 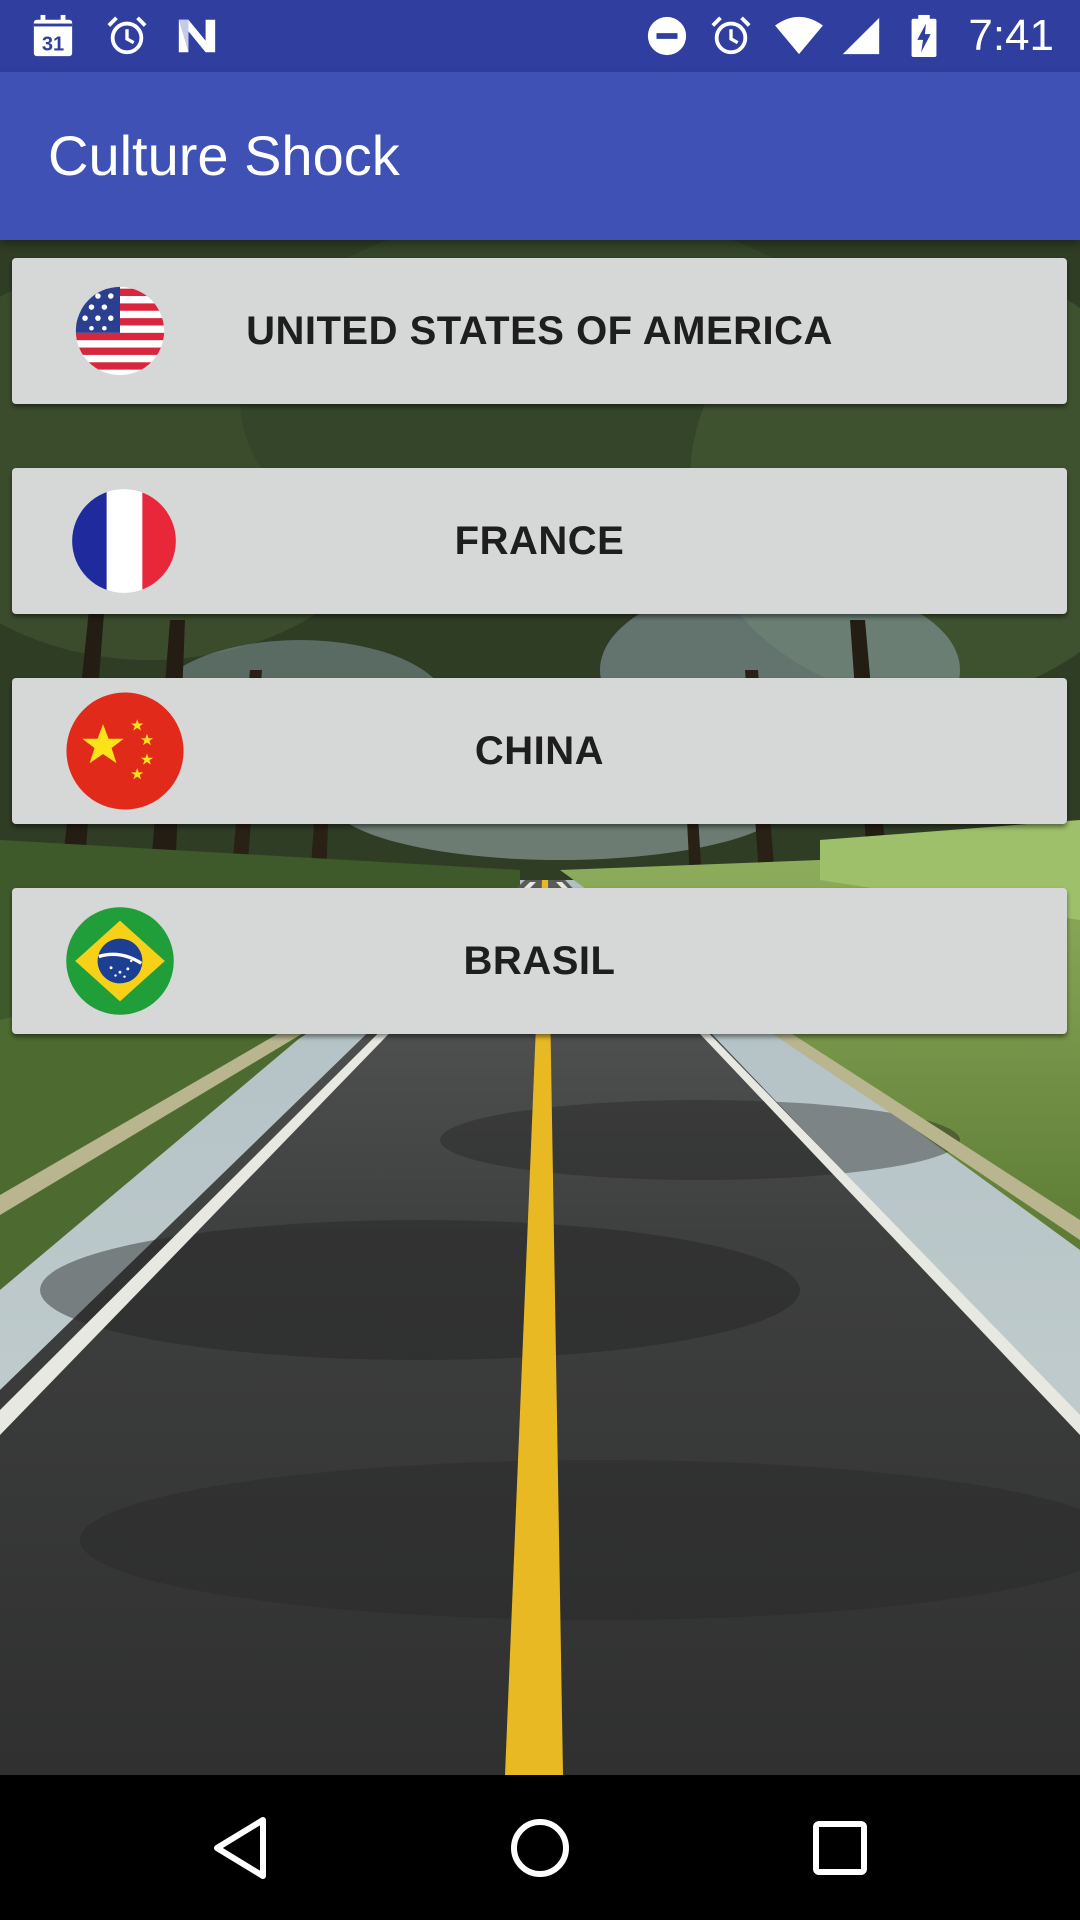 I want to click on battery-charging-icon, so click(x=924, y=36).